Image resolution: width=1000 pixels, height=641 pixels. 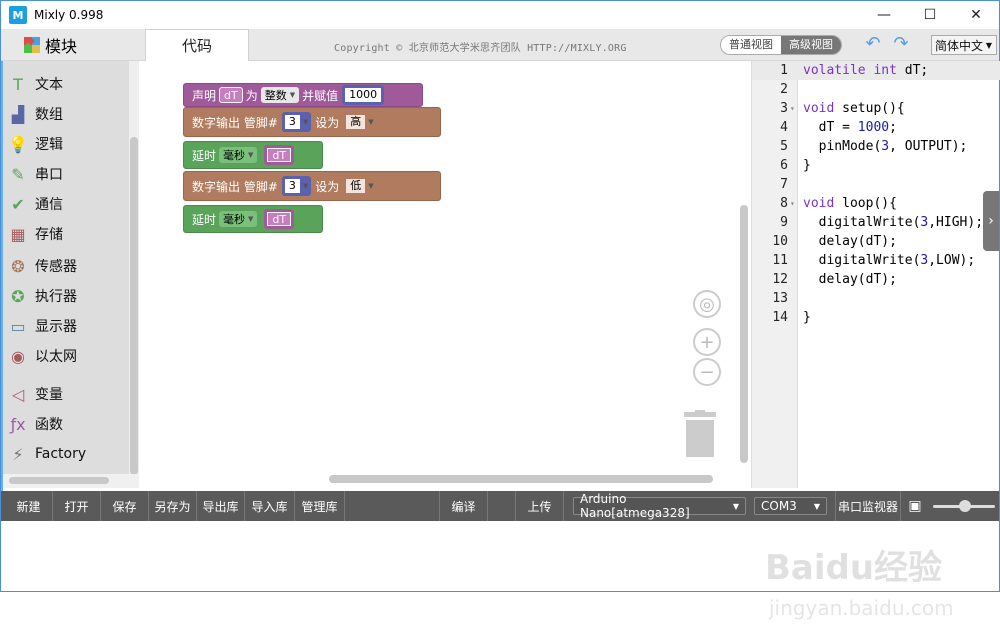 What do you see at coordinates (18, 296) in the screenshot?
I see `actuator-icon: ✪` at bounding box center [18, 296].